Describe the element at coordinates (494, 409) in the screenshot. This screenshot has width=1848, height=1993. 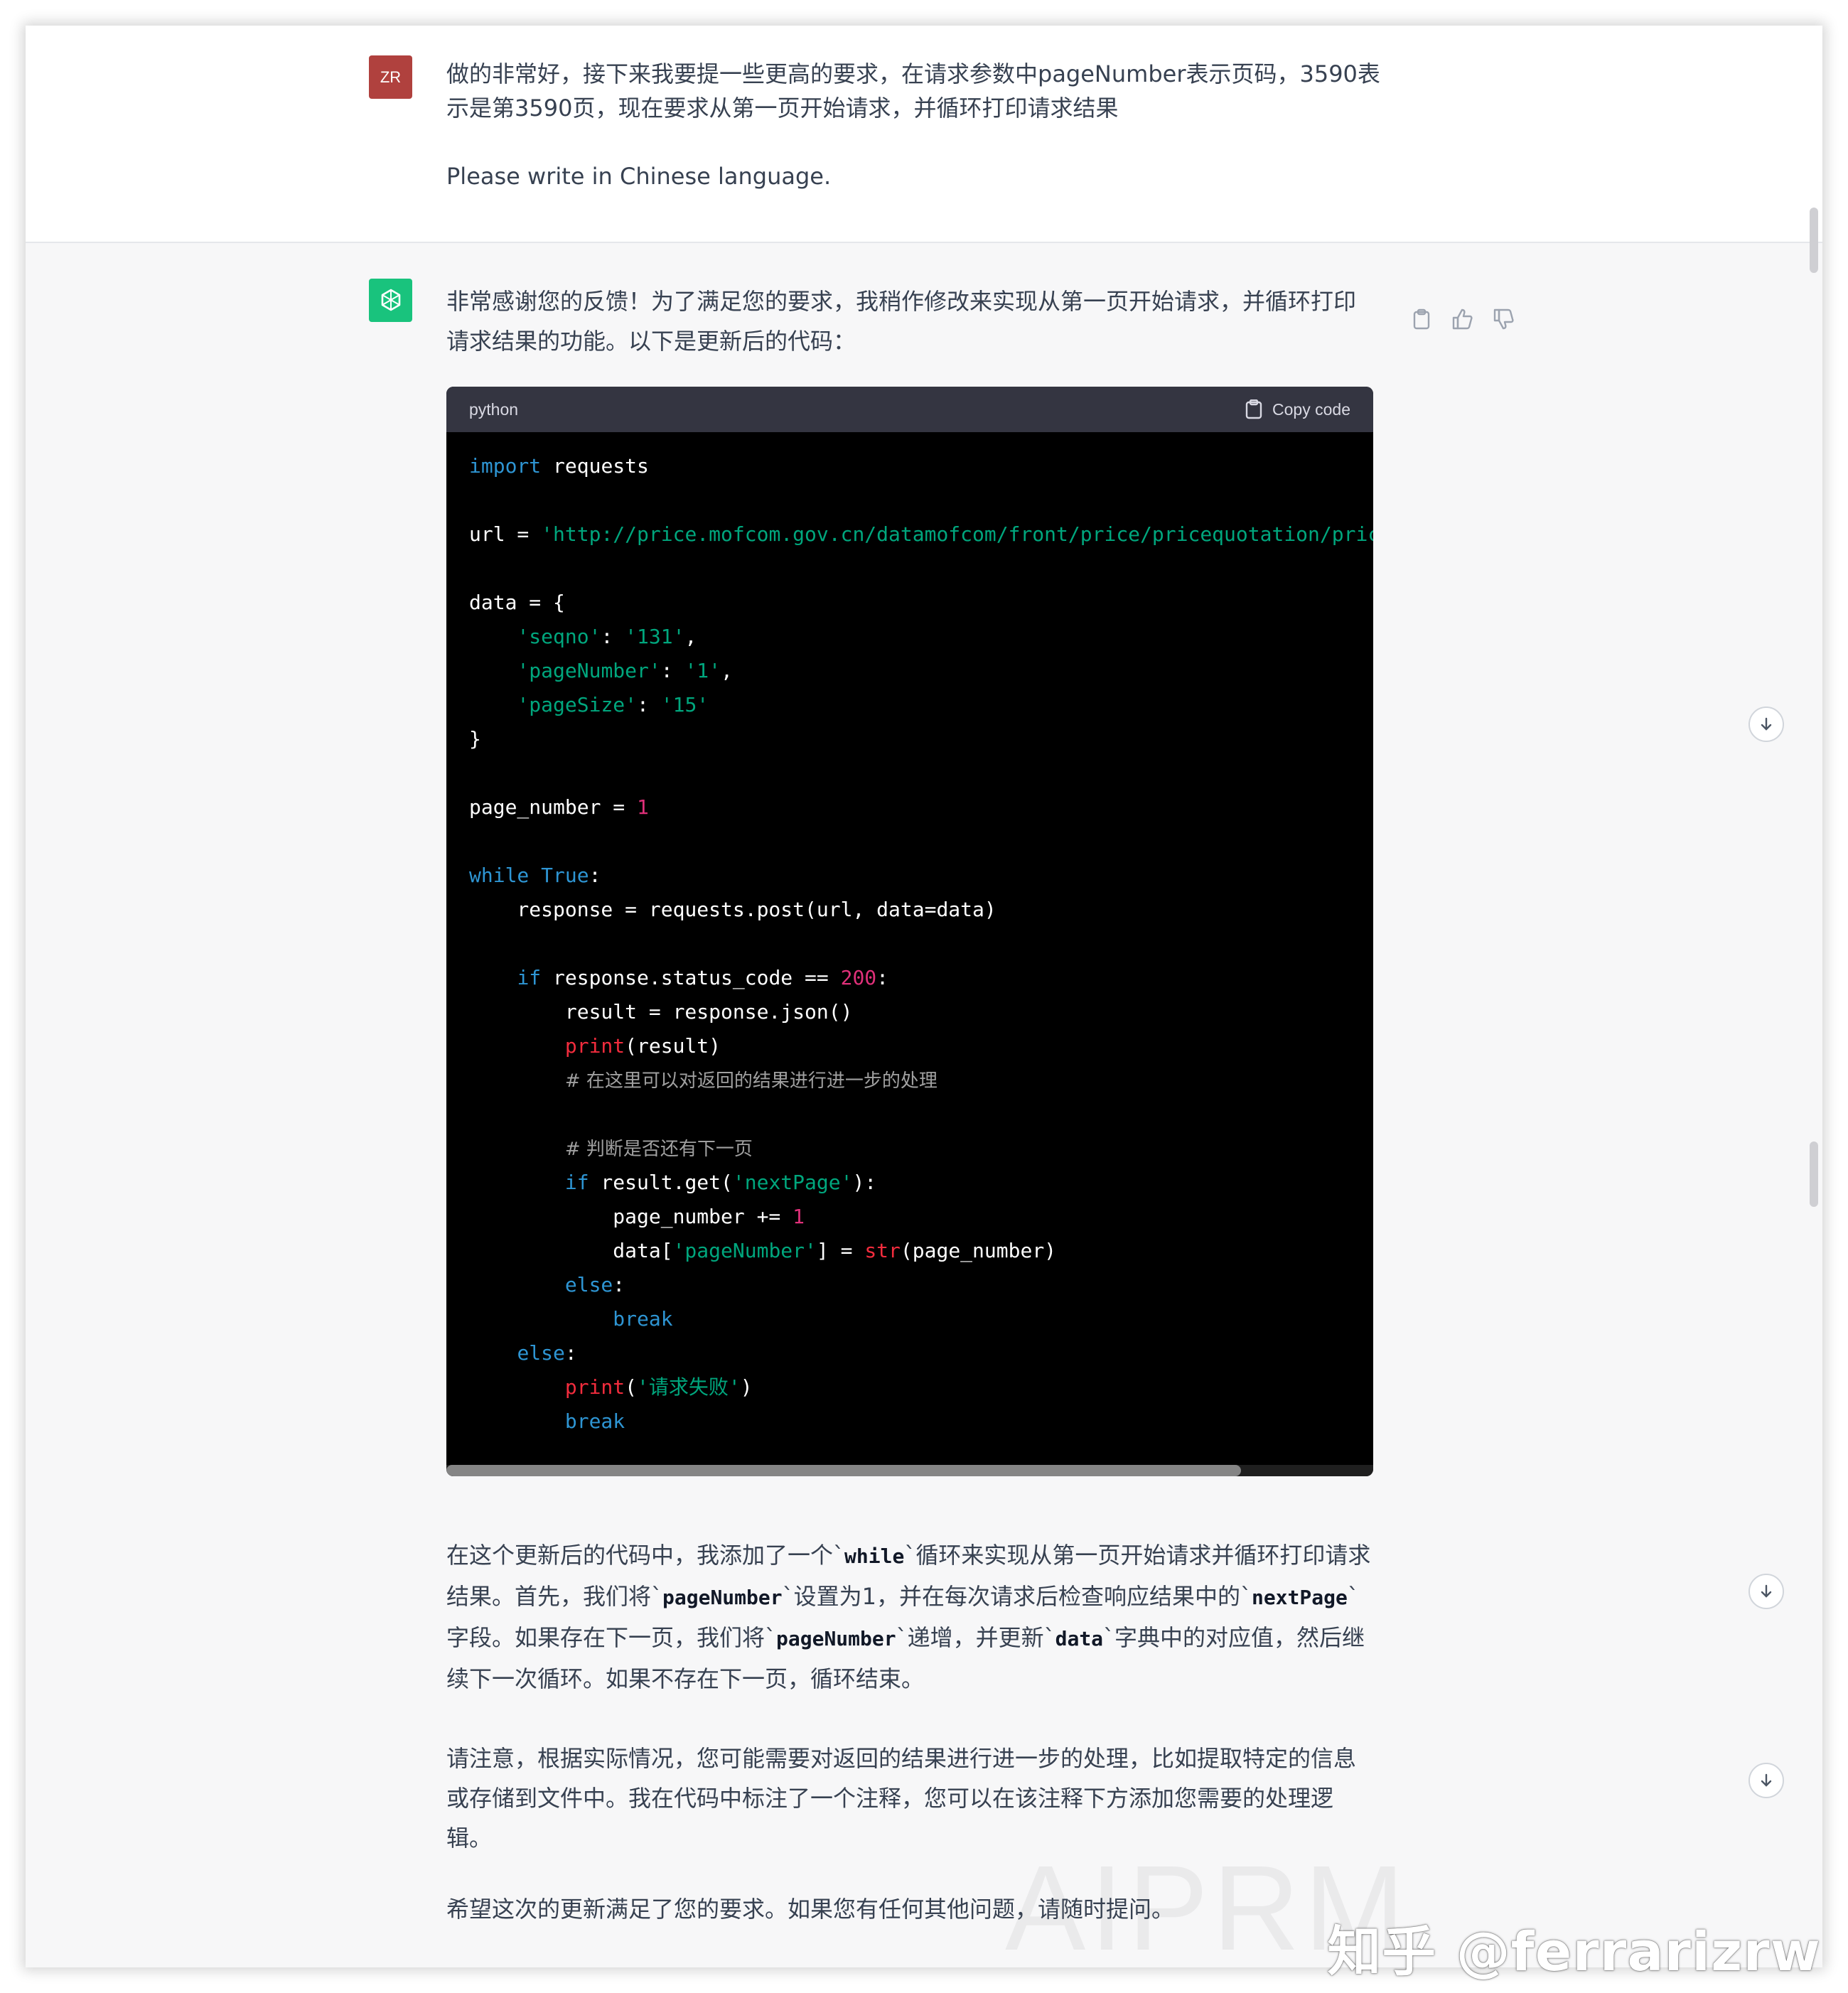
I see `code-language-label: python` at that location.